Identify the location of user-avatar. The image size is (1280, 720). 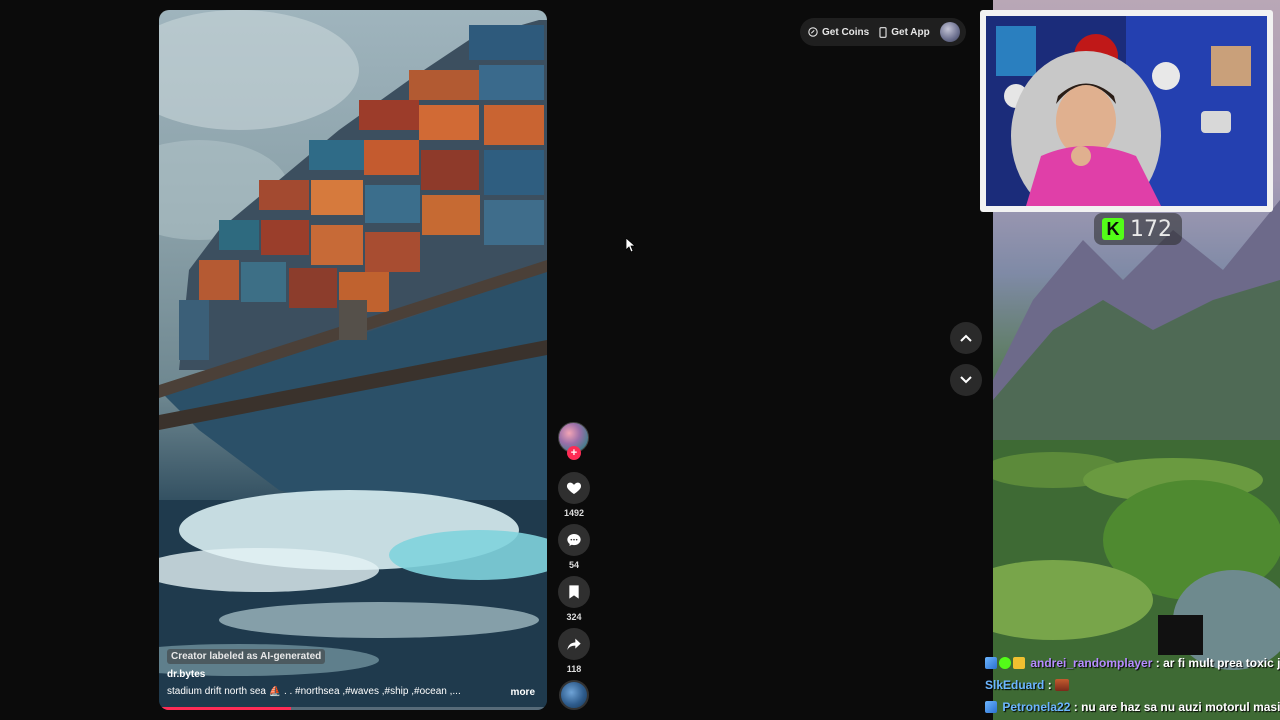
(949, 32).